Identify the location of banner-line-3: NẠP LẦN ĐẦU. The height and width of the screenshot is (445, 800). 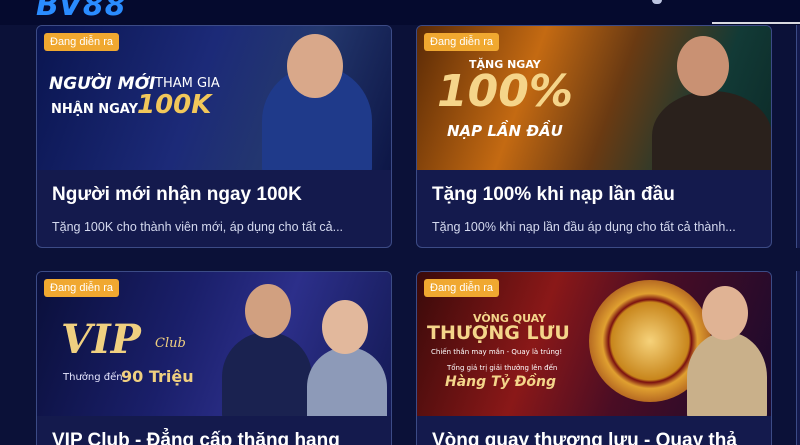
(505, 131).